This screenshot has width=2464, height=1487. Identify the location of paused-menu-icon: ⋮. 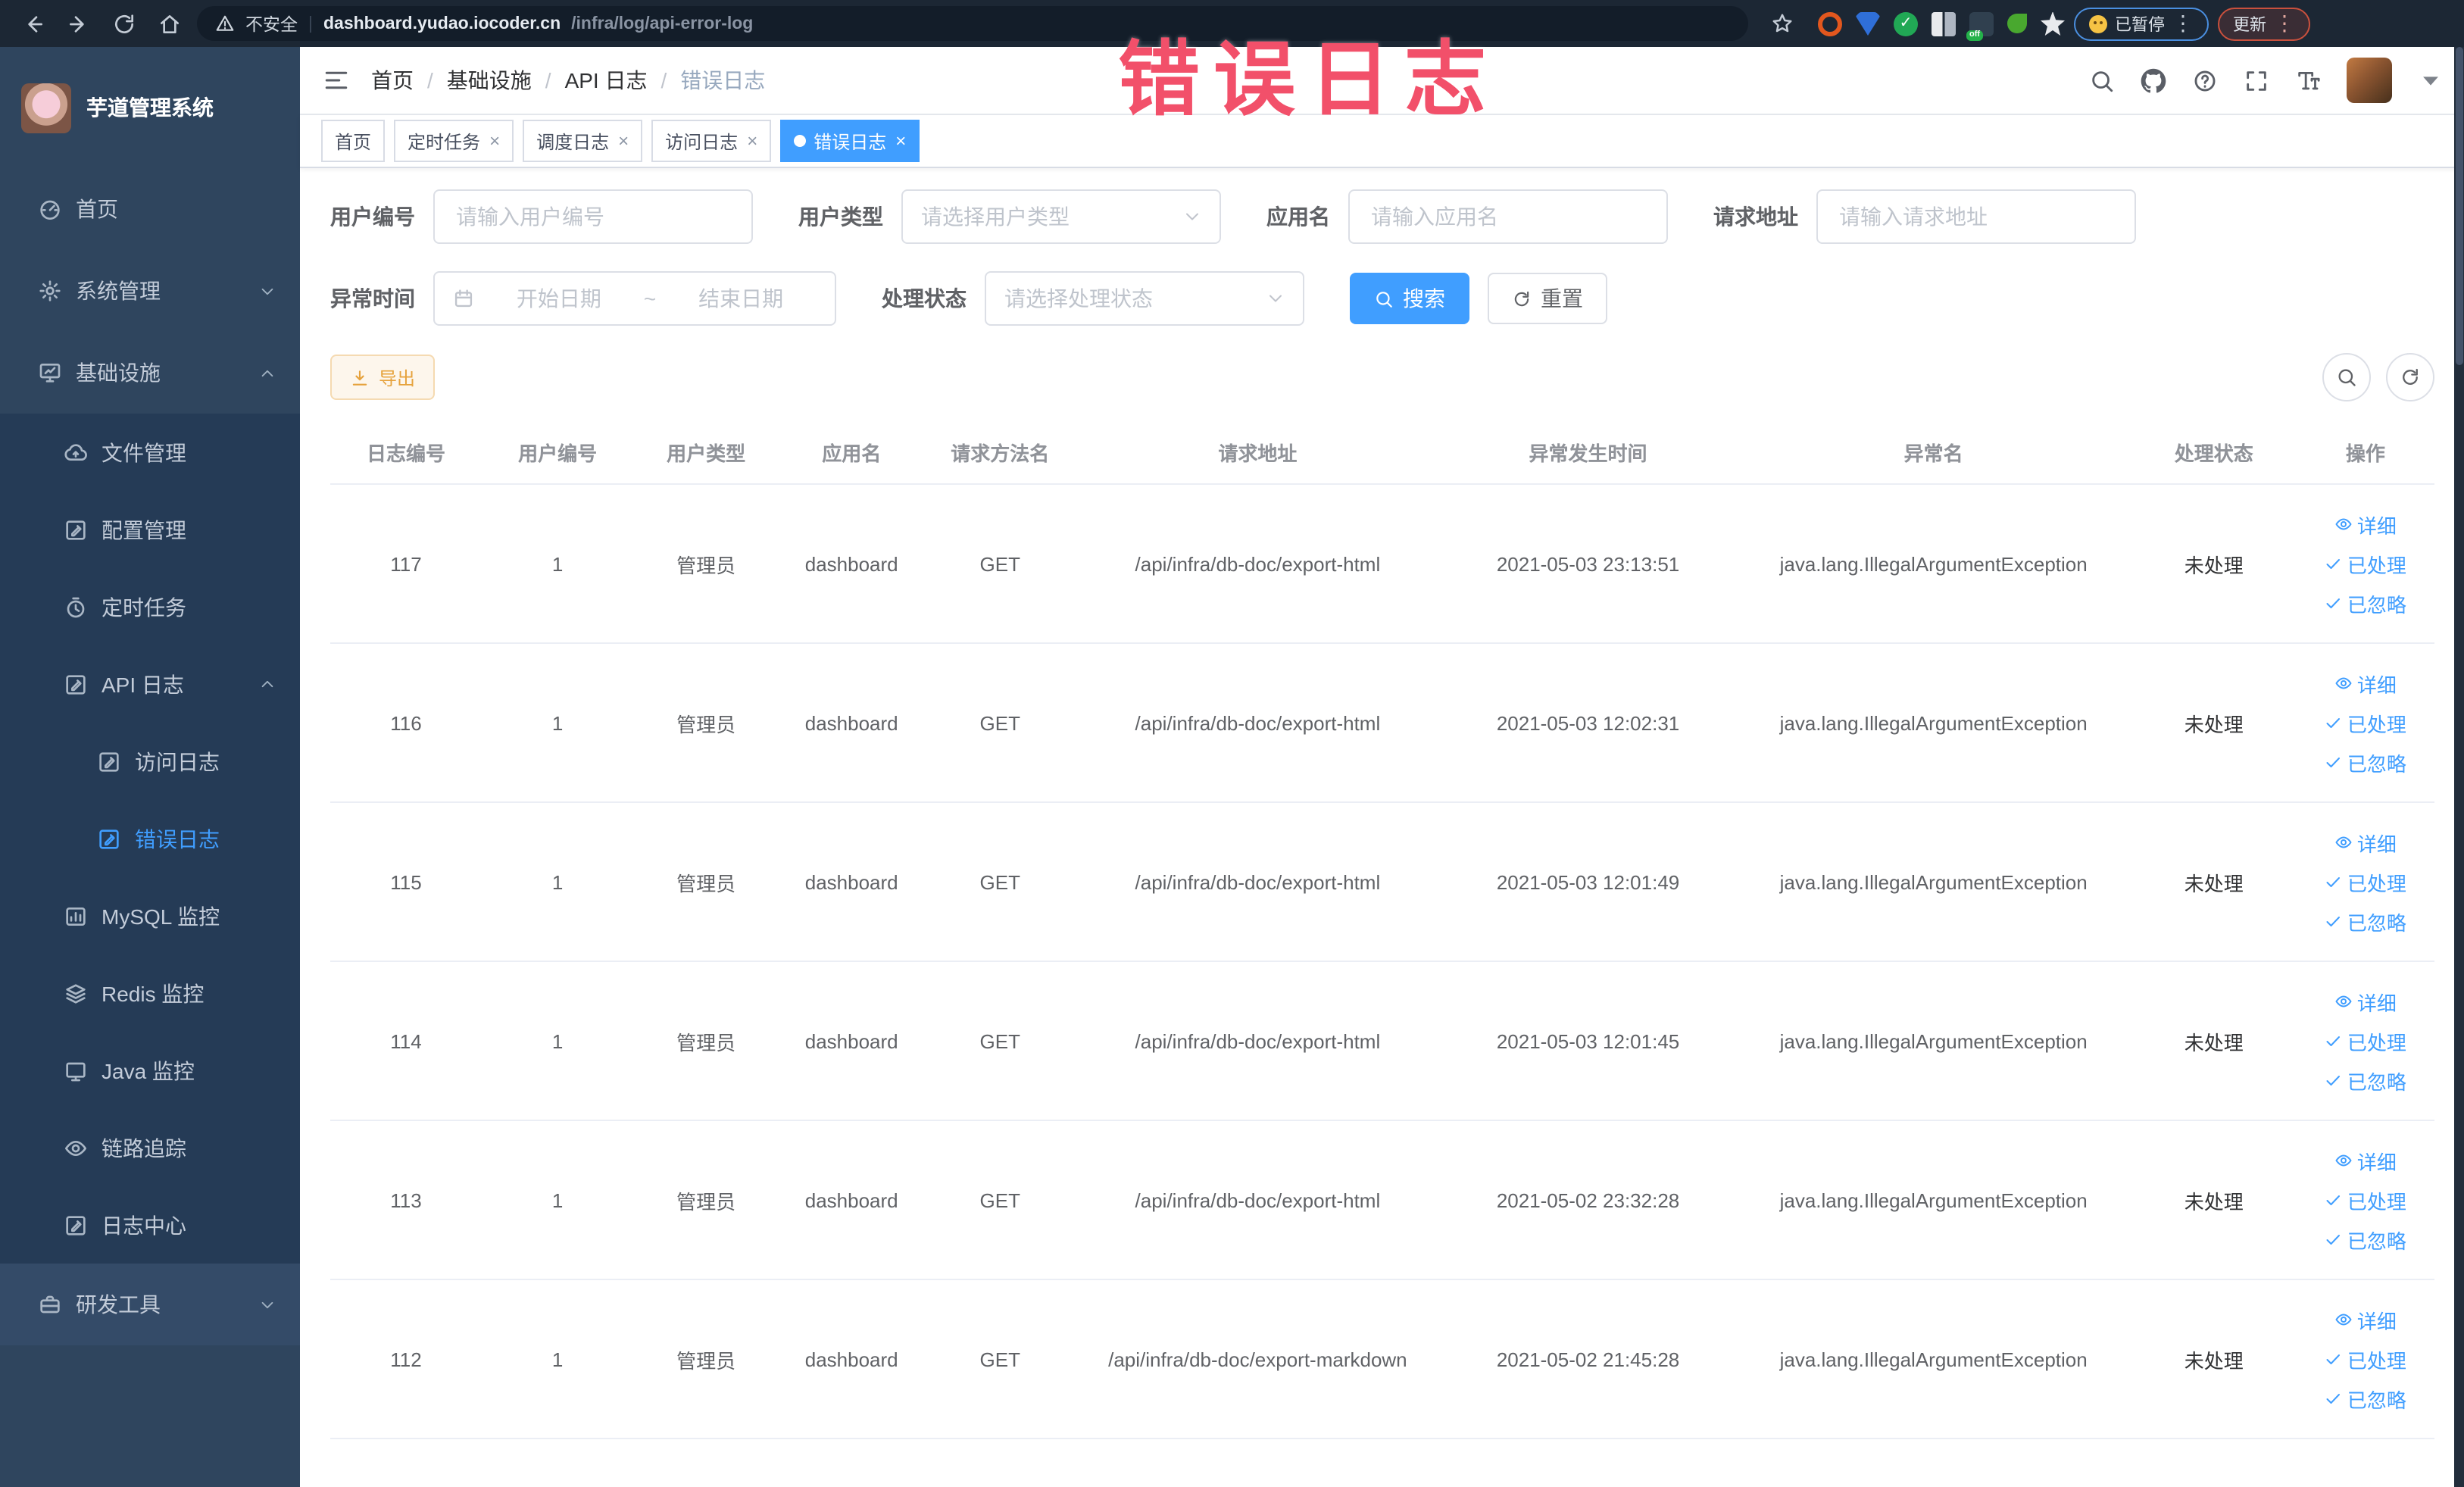
(2183, 23).